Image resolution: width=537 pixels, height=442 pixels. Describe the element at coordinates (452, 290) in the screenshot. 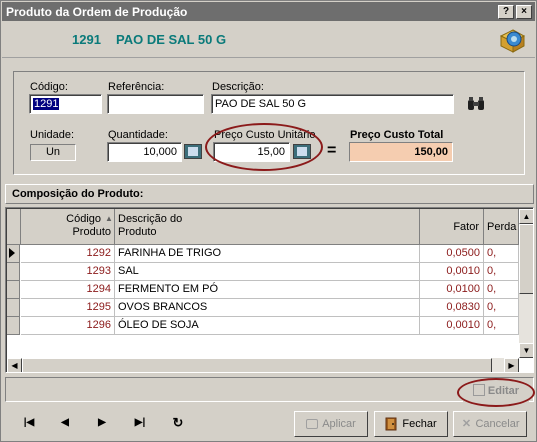

I see `cell-fator: 0,0100` at that location.